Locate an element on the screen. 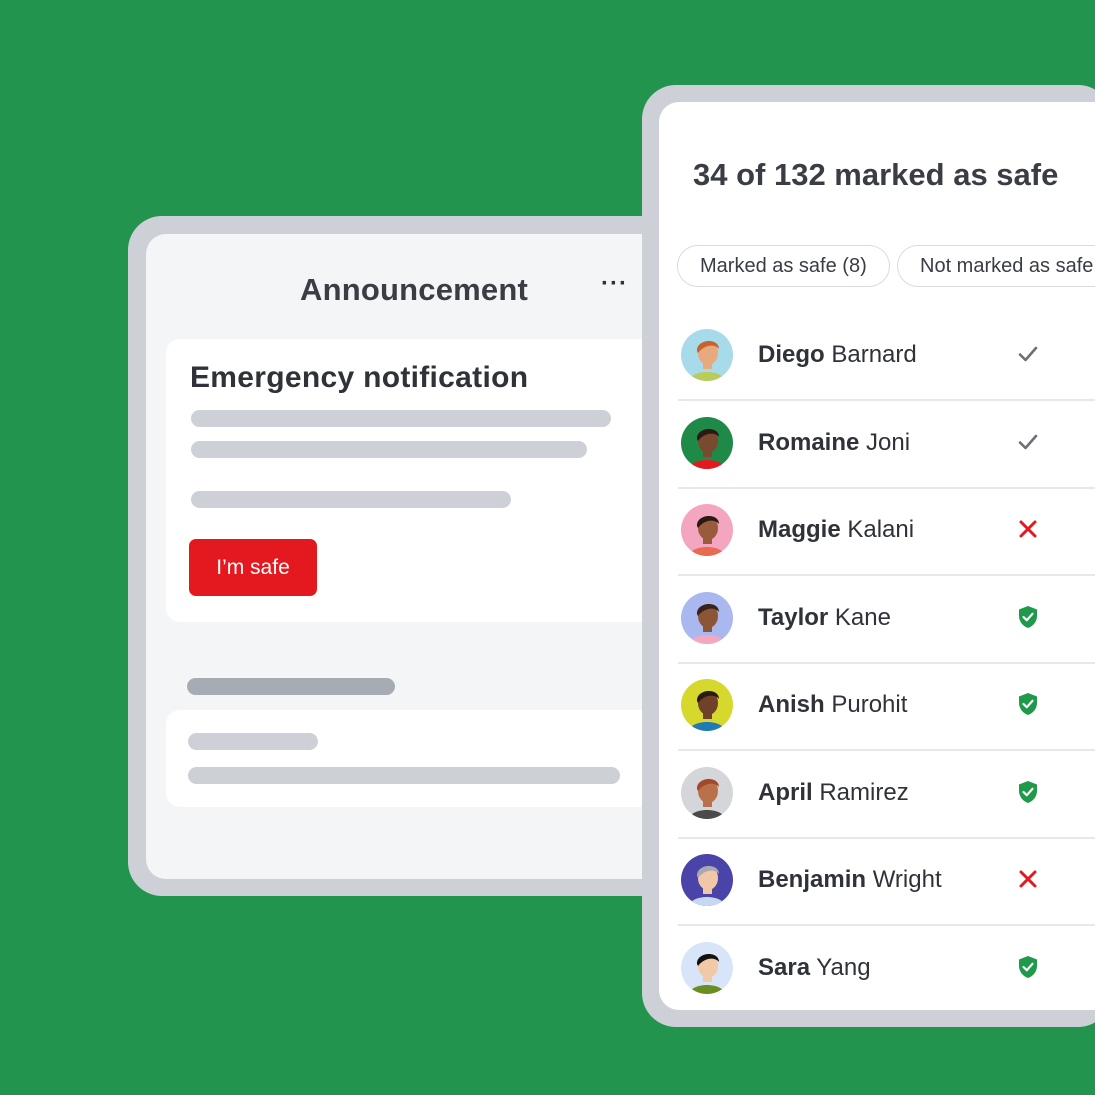  person-row: Anish Purohit is located at coordinates (886, 706).